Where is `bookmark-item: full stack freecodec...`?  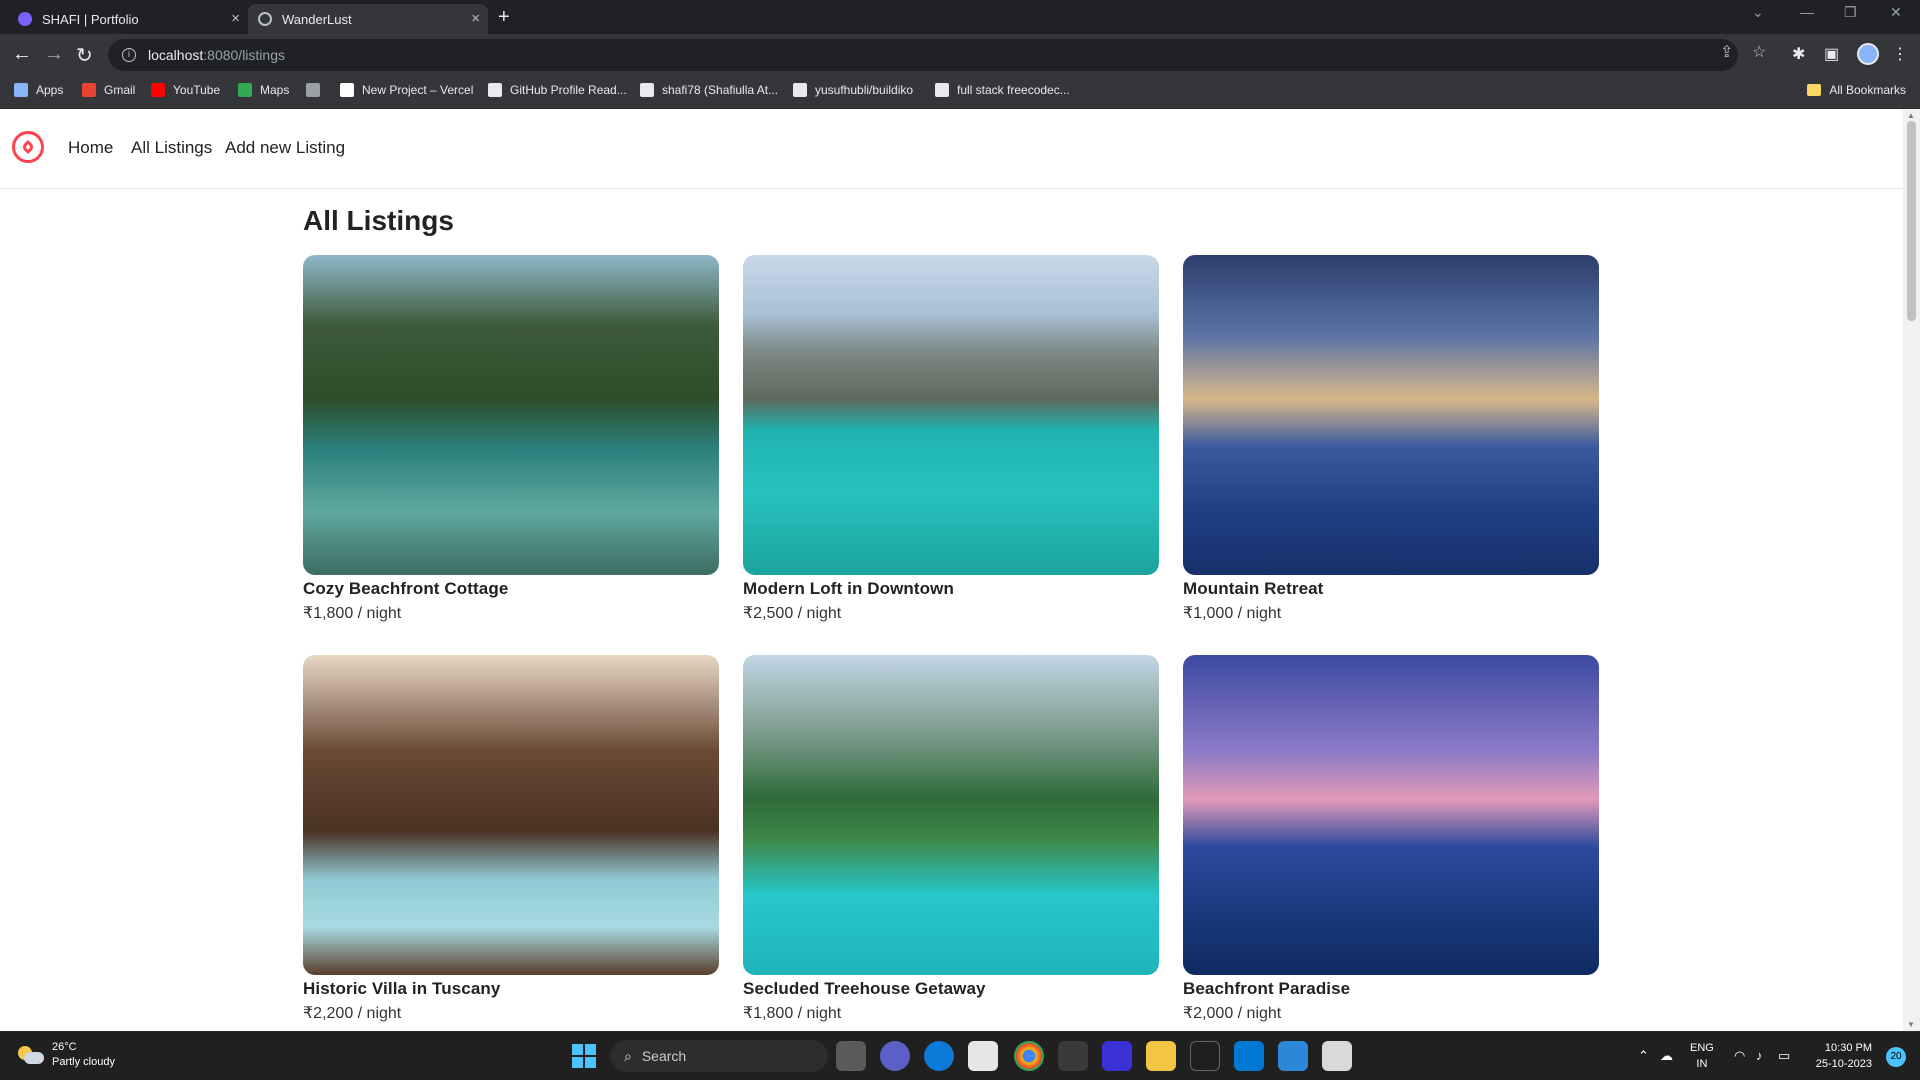
bookmark-item: full stack freecodec... is located at coordinates (1002, 90).